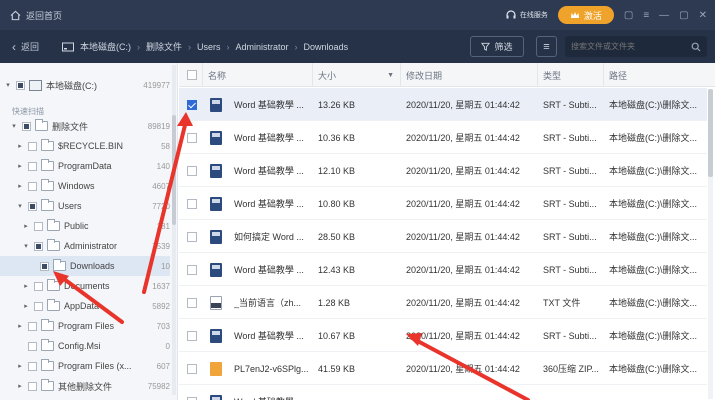  Describe the element at coordinates (85, 246) in the screenshot. I see `tree-item-administrator: ▾ Administrator 7539` at that location.